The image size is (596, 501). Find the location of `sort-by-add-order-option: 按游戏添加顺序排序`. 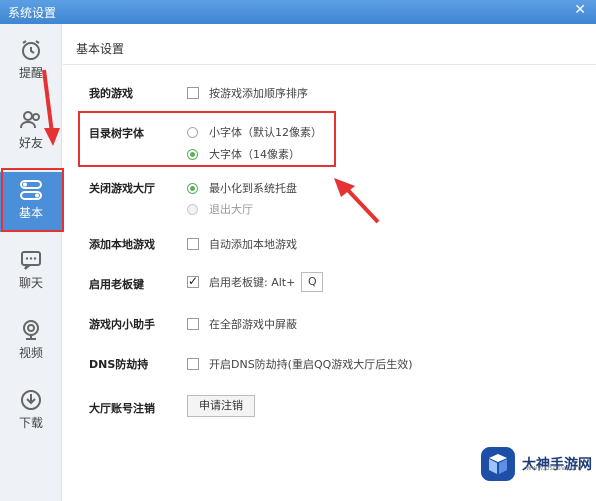

sort-by-add-order-option: 按游戏添加顺序排序 is located at coordinates (247, 93).